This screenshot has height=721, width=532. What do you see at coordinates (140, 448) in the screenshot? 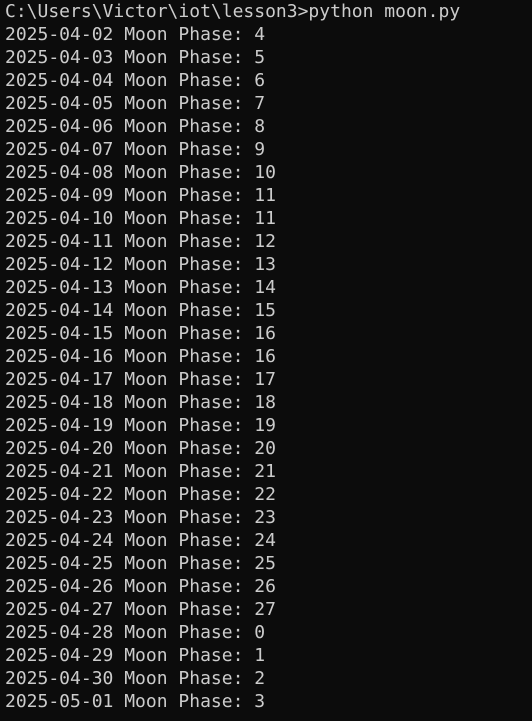
I see `output-line: 2025-04-20 Moon Phase: 20` at bounding box center [140, 448].